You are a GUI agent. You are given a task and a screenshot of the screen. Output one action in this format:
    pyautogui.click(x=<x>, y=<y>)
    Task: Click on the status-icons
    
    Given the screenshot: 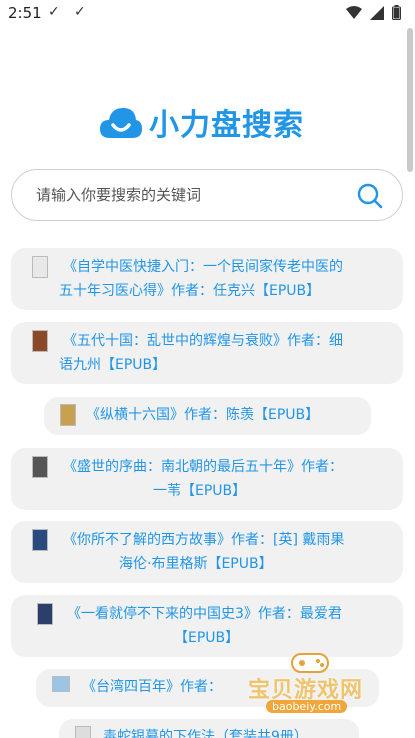 What is the action you would take?
    pyautogui.click(x=373, y=12)
    